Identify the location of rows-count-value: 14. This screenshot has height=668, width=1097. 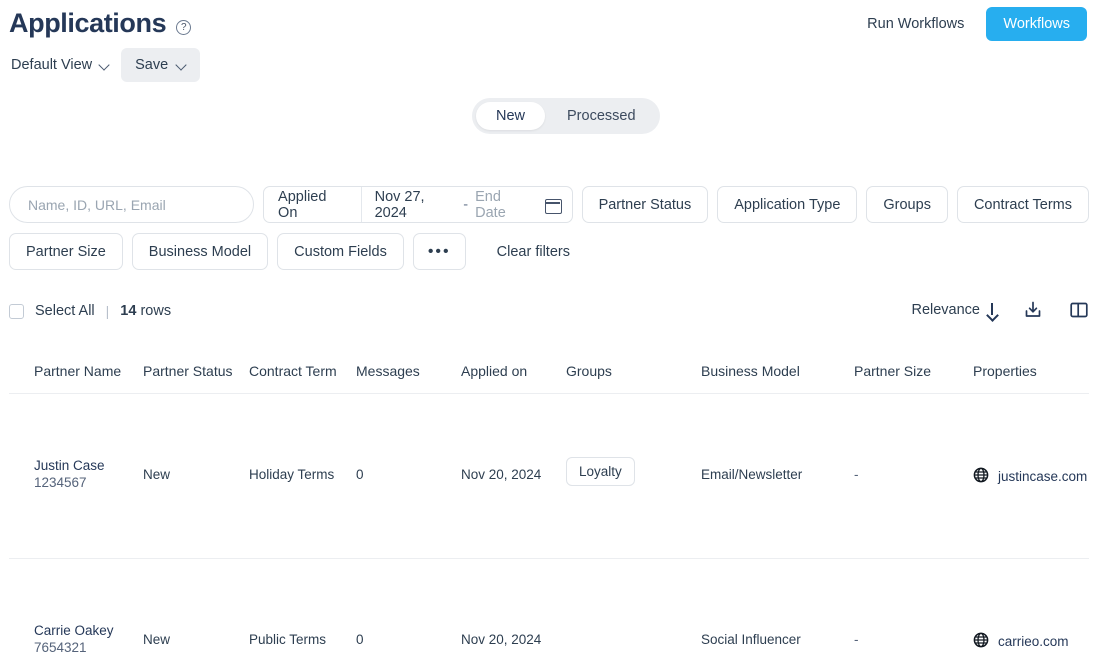
(128, 311).